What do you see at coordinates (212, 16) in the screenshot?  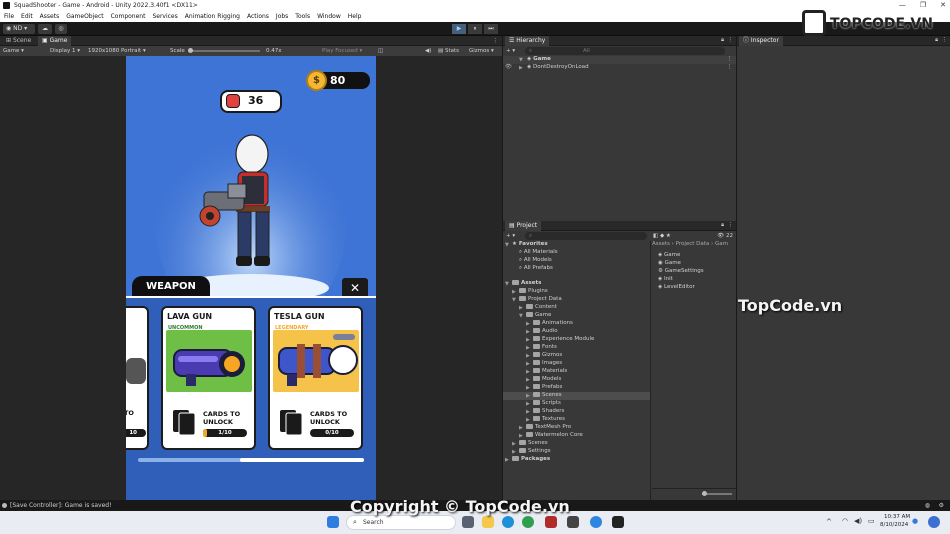 I see `menu-animation-rigging: Animation Rigging` at bounding box center [212, 16].